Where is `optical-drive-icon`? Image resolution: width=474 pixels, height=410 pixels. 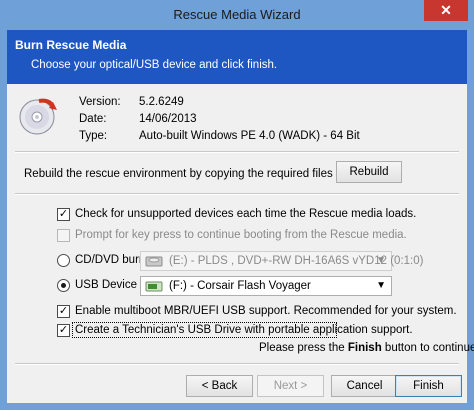 optical-drive-icon is located at coordinates (154, 261).